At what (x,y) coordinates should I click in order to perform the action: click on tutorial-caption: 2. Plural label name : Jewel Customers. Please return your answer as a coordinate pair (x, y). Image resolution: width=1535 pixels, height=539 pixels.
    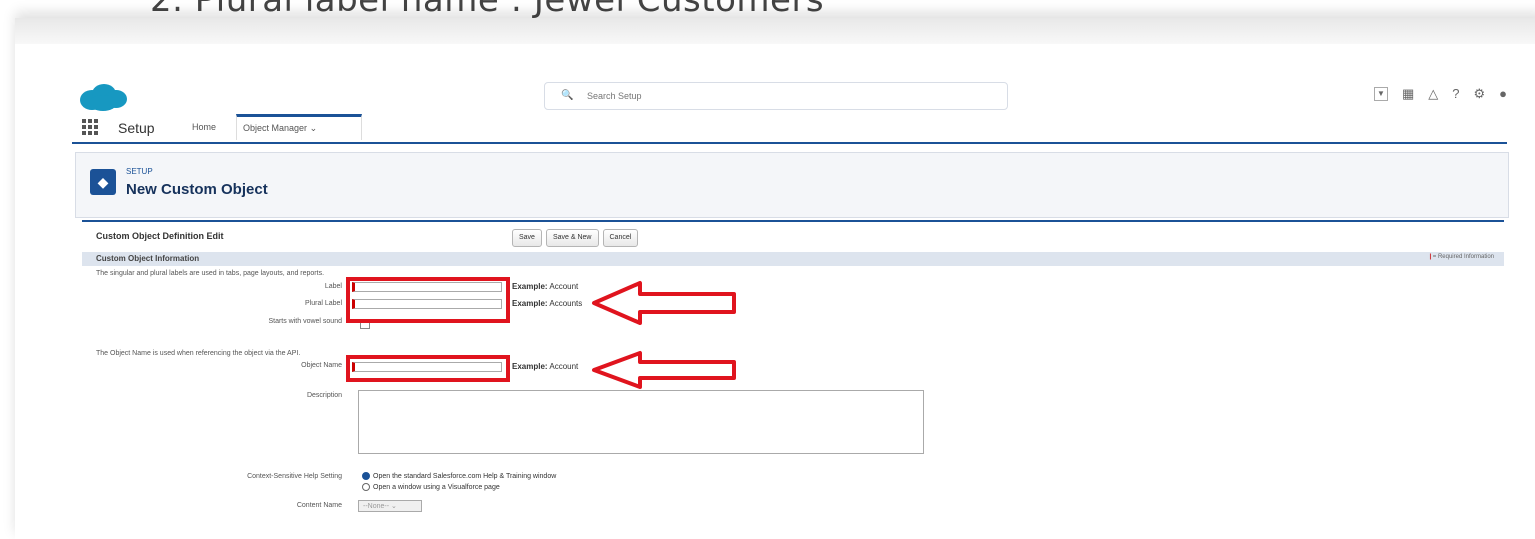
    Looking at the image, I should click on (487, 10).